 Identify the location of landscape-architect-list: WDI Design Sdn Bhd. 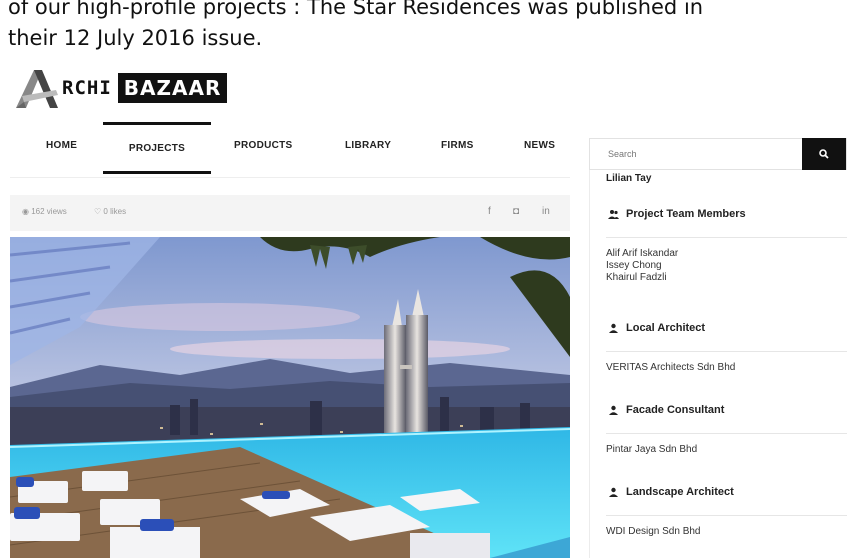
(653, 532).